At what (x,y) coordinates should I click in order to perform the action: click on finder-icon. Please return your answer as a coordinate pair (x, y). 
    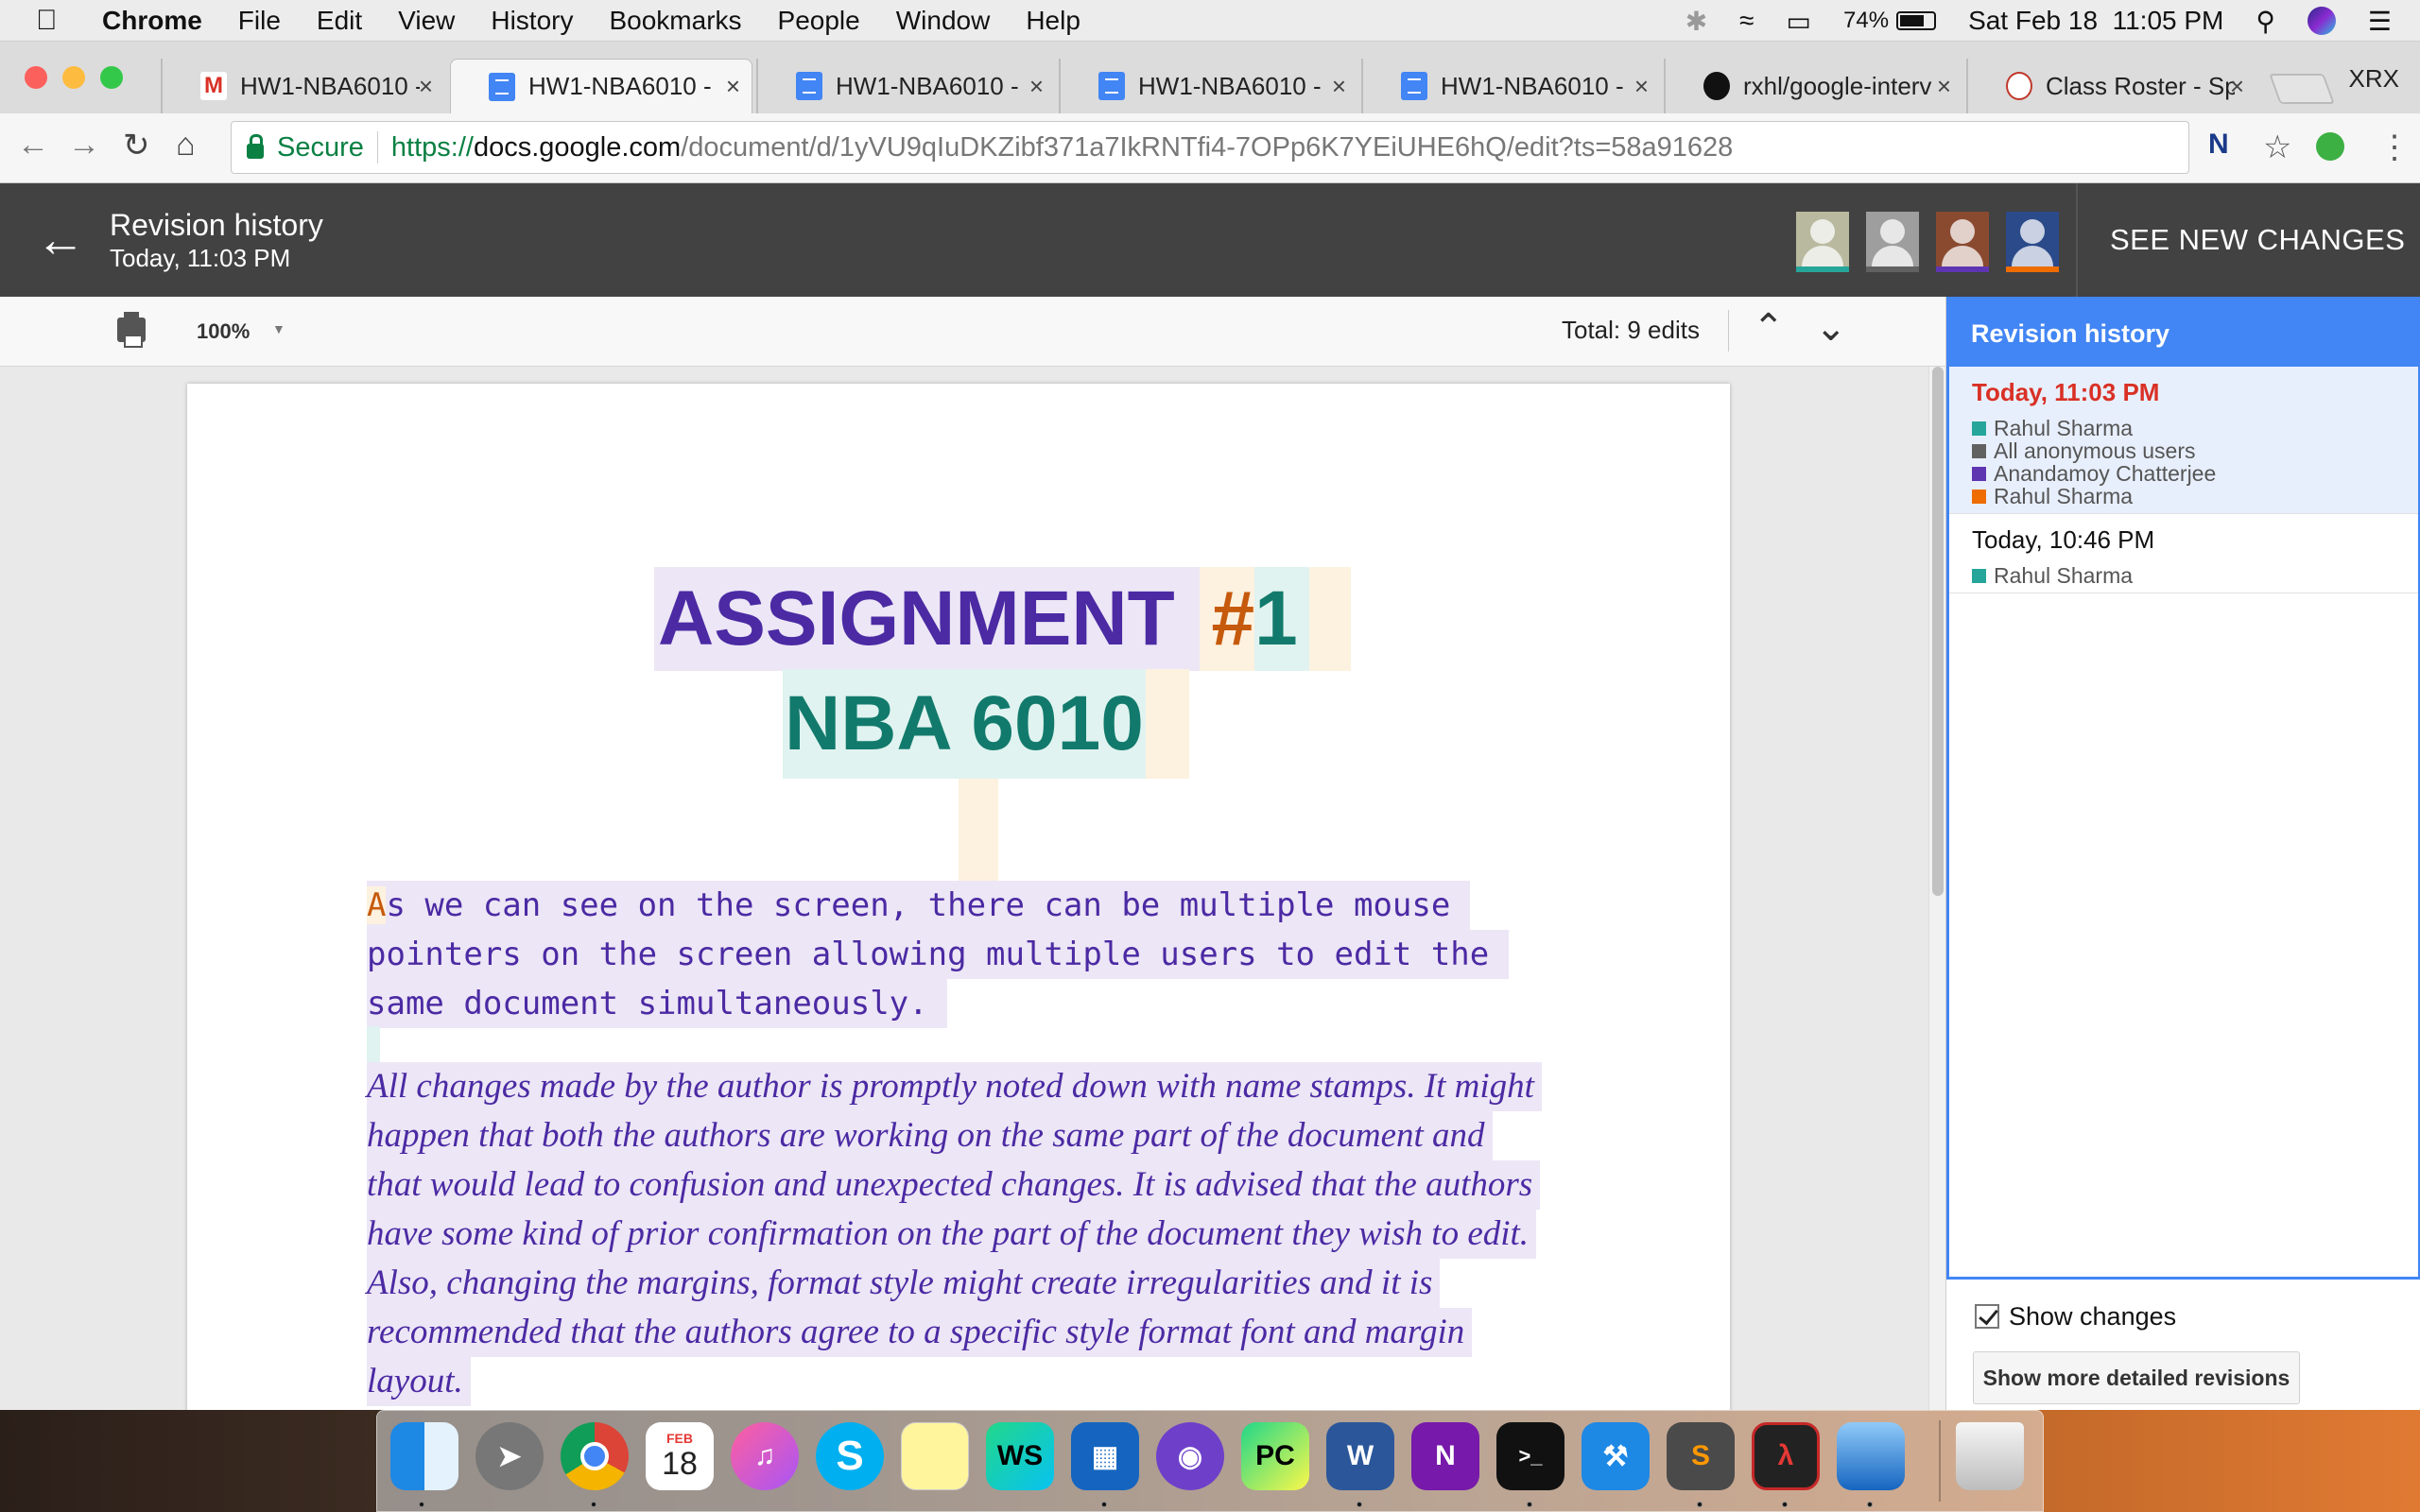
    Looking at the image, I should click on (424, 1456).